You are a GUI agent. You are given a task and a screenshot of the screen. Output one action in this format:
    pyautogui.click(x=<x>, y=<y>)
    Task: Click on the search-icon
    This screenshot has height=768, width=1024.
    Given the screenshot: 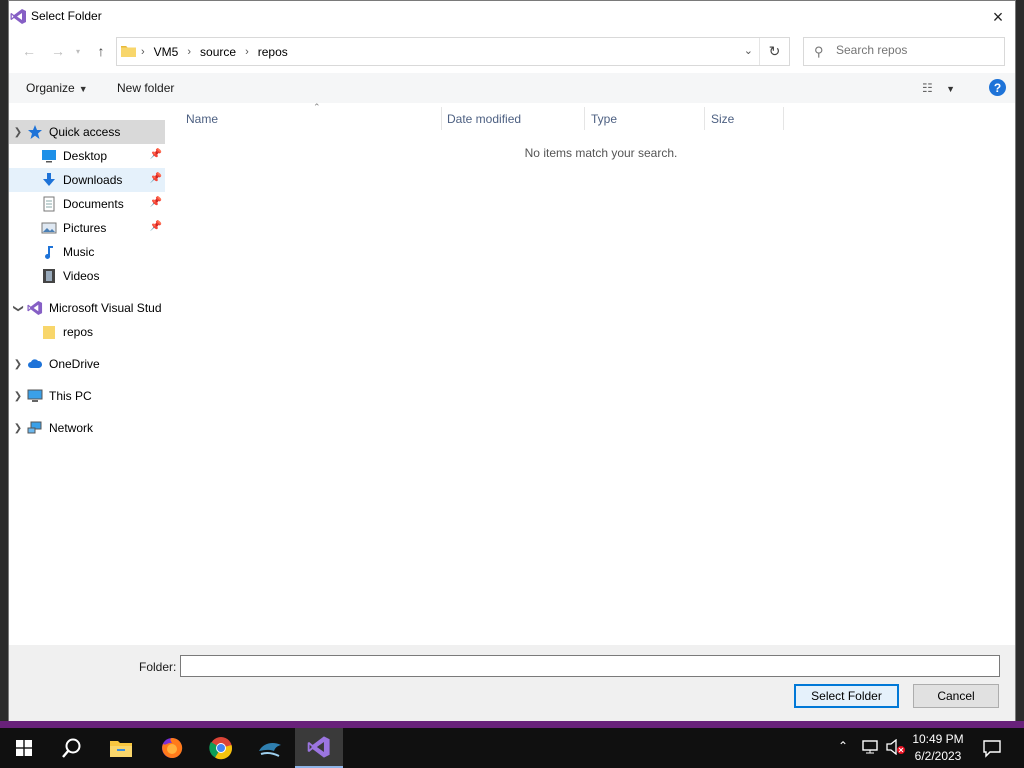 What is the action you would take?
    pyautogui.click(x=71, y=748)
    